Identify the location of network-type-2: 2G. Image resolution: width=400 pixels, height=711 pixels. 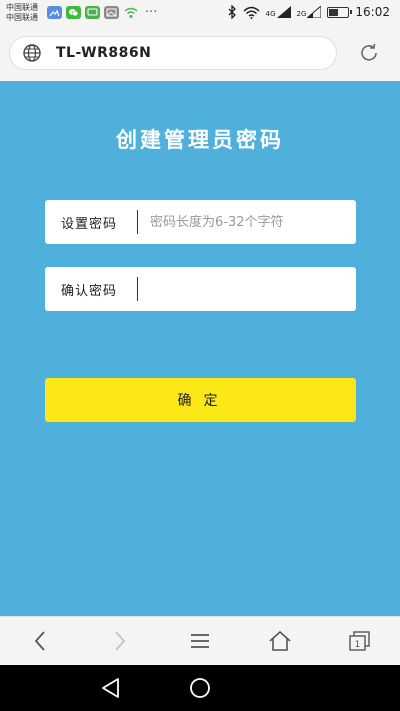
(301, 14).